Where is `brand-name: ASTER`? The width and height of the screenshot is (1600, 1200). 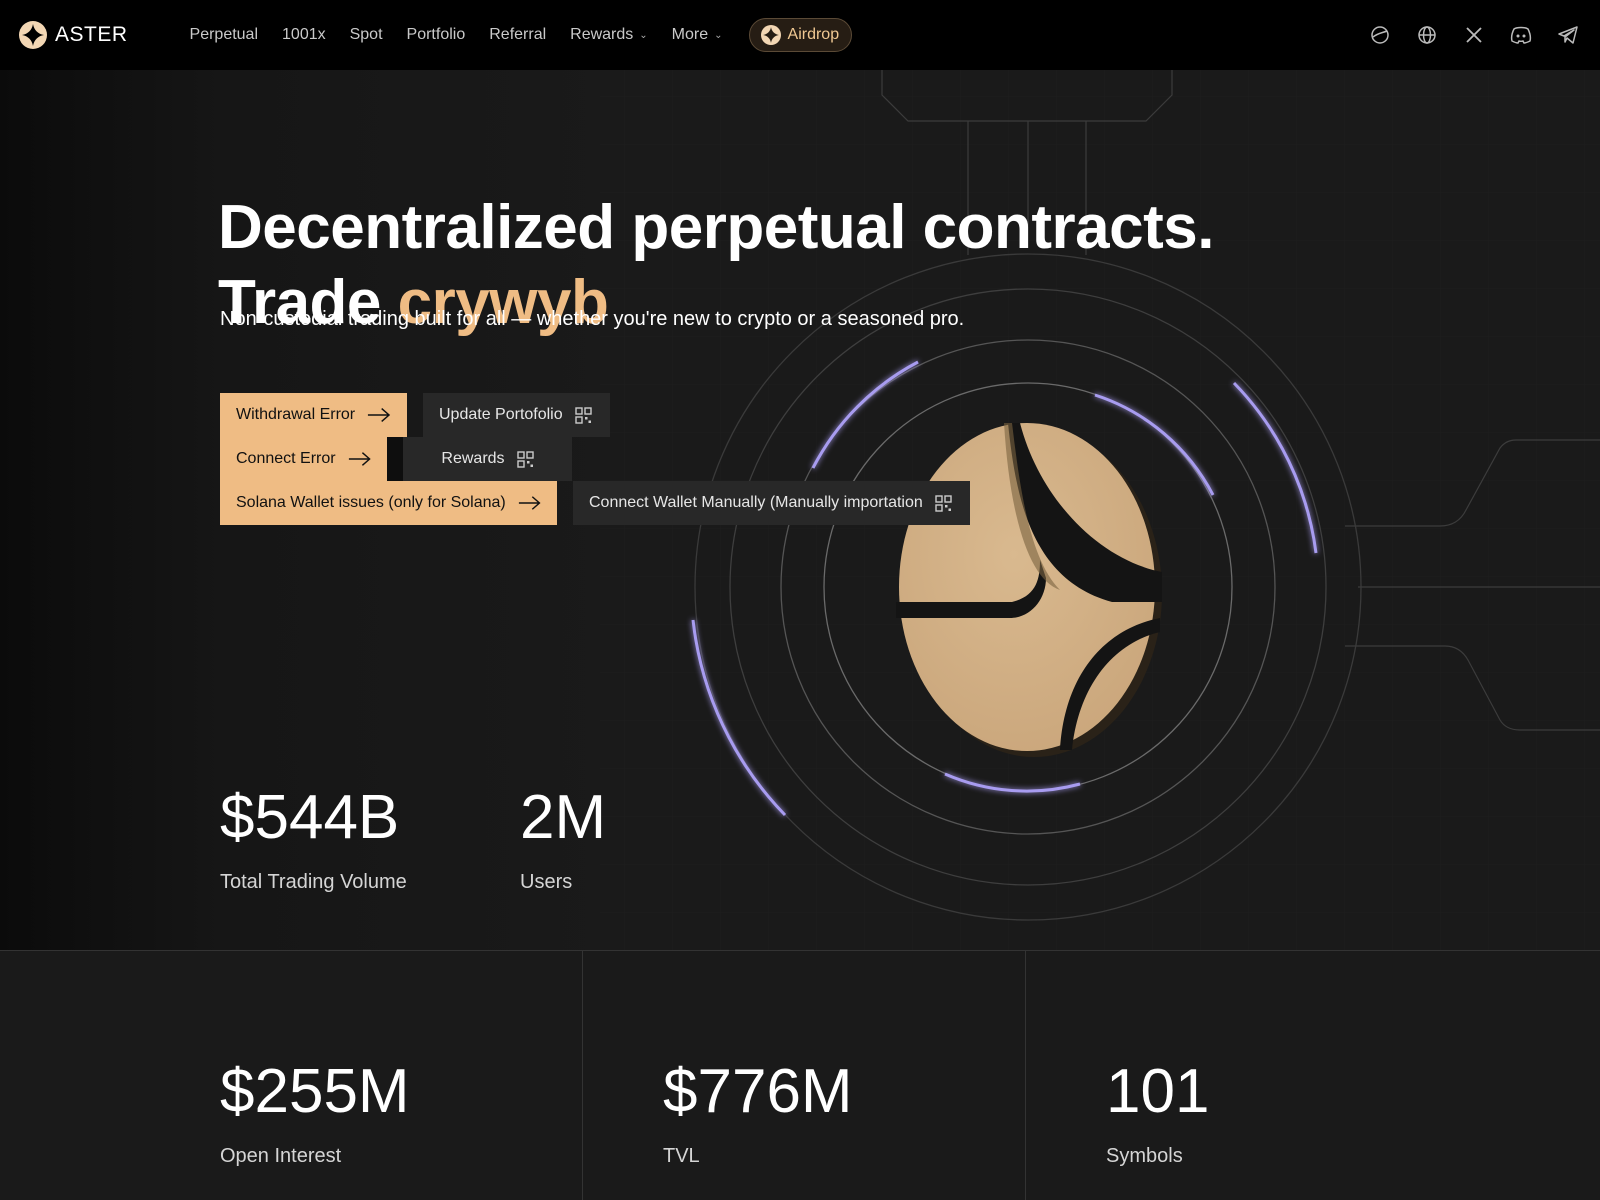 brand-name: ASTER is located at coordinates (91, 34).